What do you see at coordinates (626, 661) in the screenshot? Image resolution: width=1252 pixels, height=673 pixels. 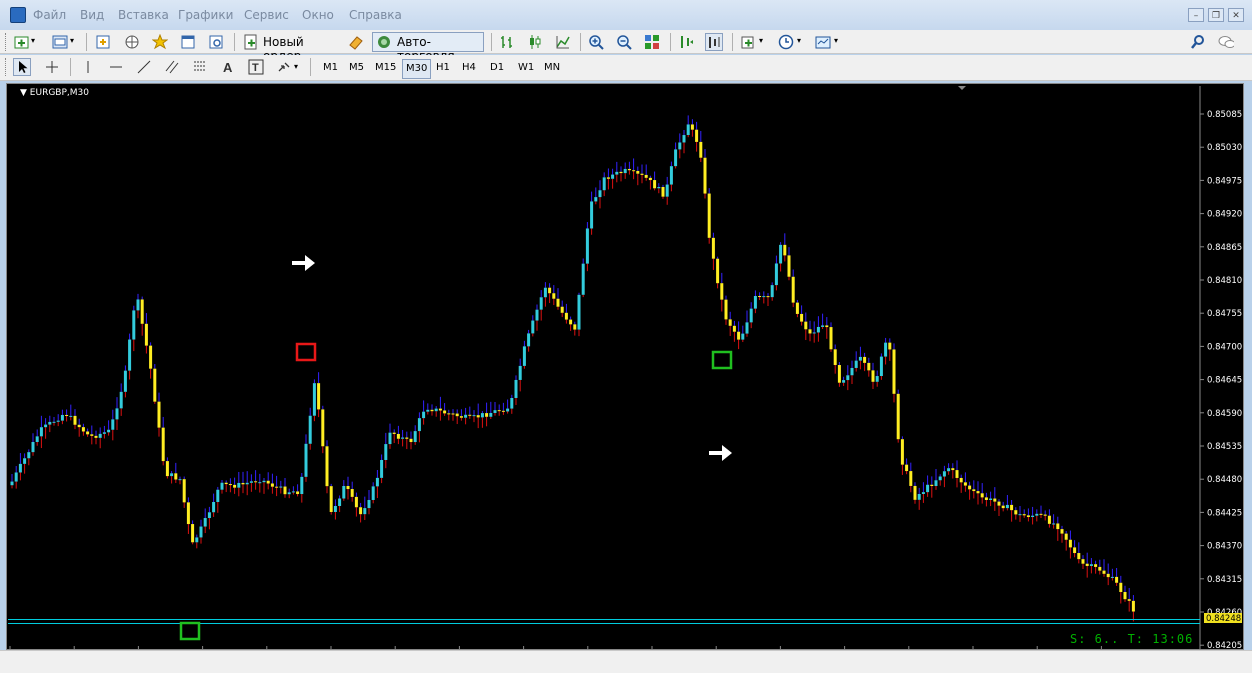 I see `status-bar` at bounding box center [626, 661].